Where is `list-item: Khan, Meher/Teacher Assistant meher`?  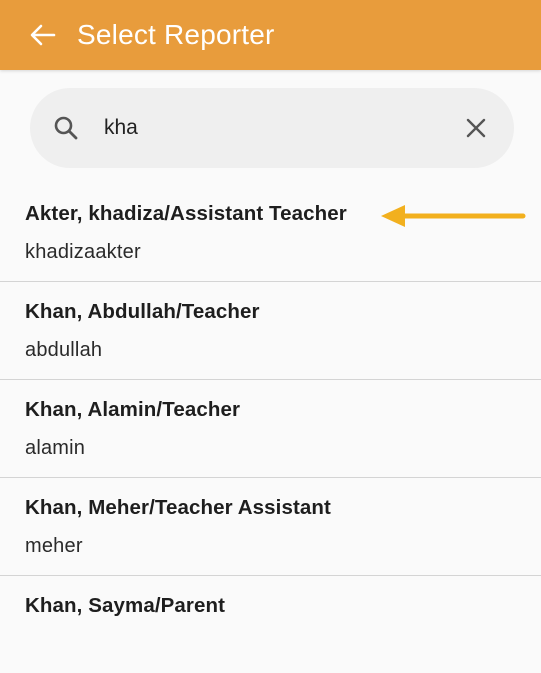 list-item: Khan, Meher/Teacher Assistant meher is located at coordinates (270, 527).